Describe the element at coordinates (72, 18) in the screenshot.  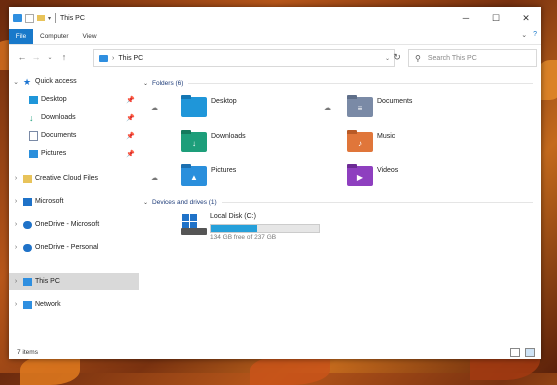
I see `window-title: This PC` at that location.